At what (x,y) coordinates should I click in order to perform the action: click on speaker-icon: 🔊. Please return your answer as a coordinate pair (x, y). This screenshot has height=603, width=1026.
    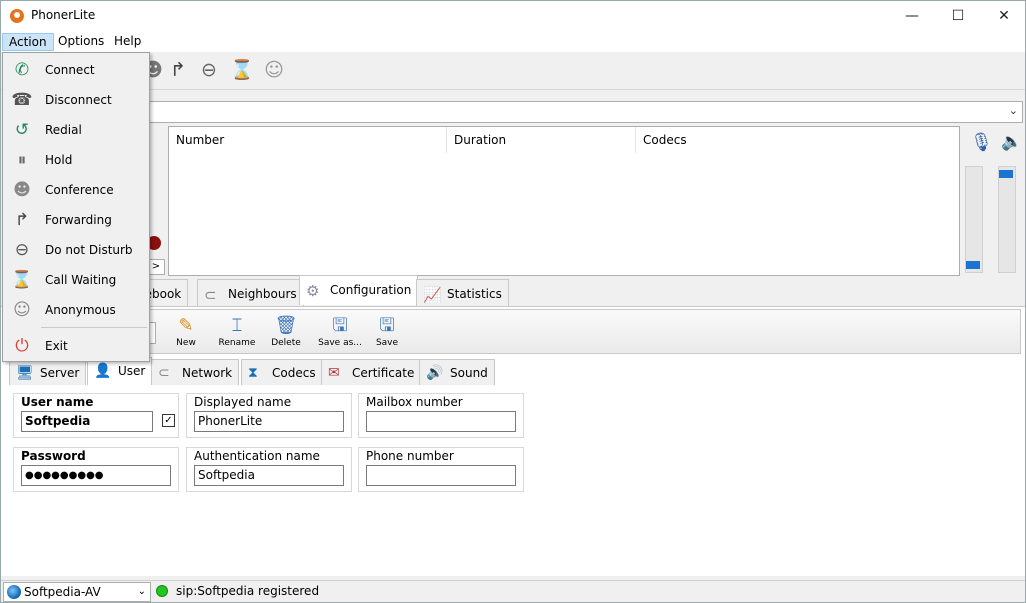
    Looking at the image, I should click on (435, 373).